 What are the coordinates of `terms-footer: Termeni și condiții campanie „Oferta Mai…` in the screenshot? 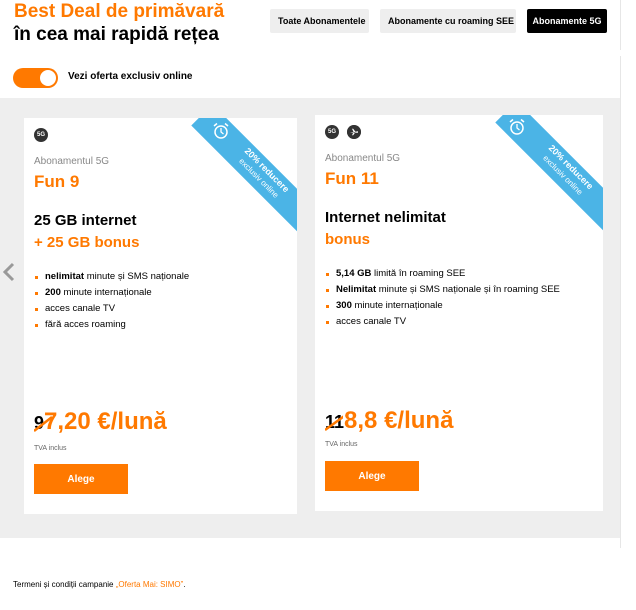 It's located at (99, 584).